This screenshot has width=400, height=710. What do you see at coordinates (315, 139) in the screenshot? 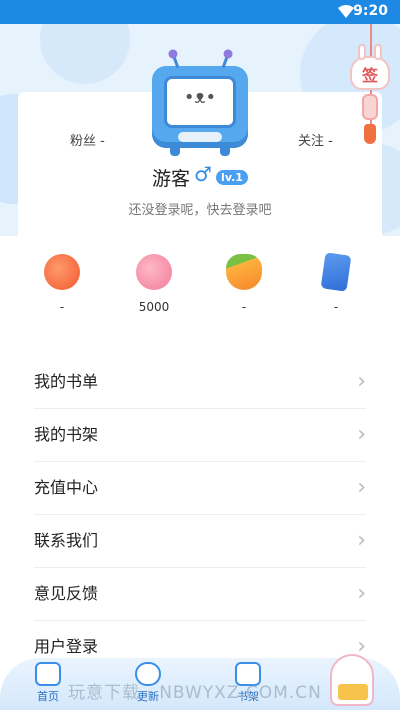
I see `follow-count: 关注 -` at bounding box center [315, 139].